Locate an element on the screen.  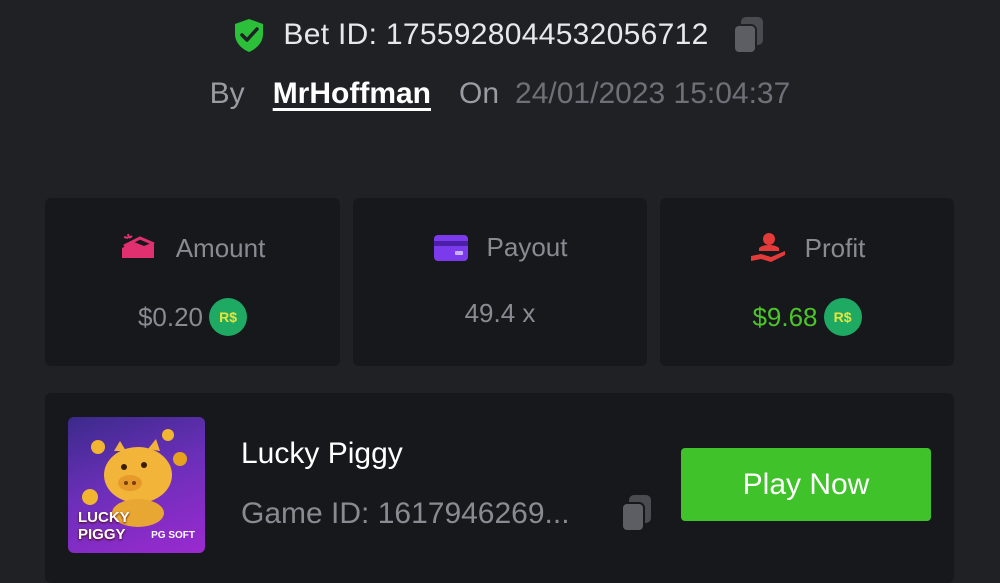
profit-value: $9.68 is located at coordinates (785, 316).